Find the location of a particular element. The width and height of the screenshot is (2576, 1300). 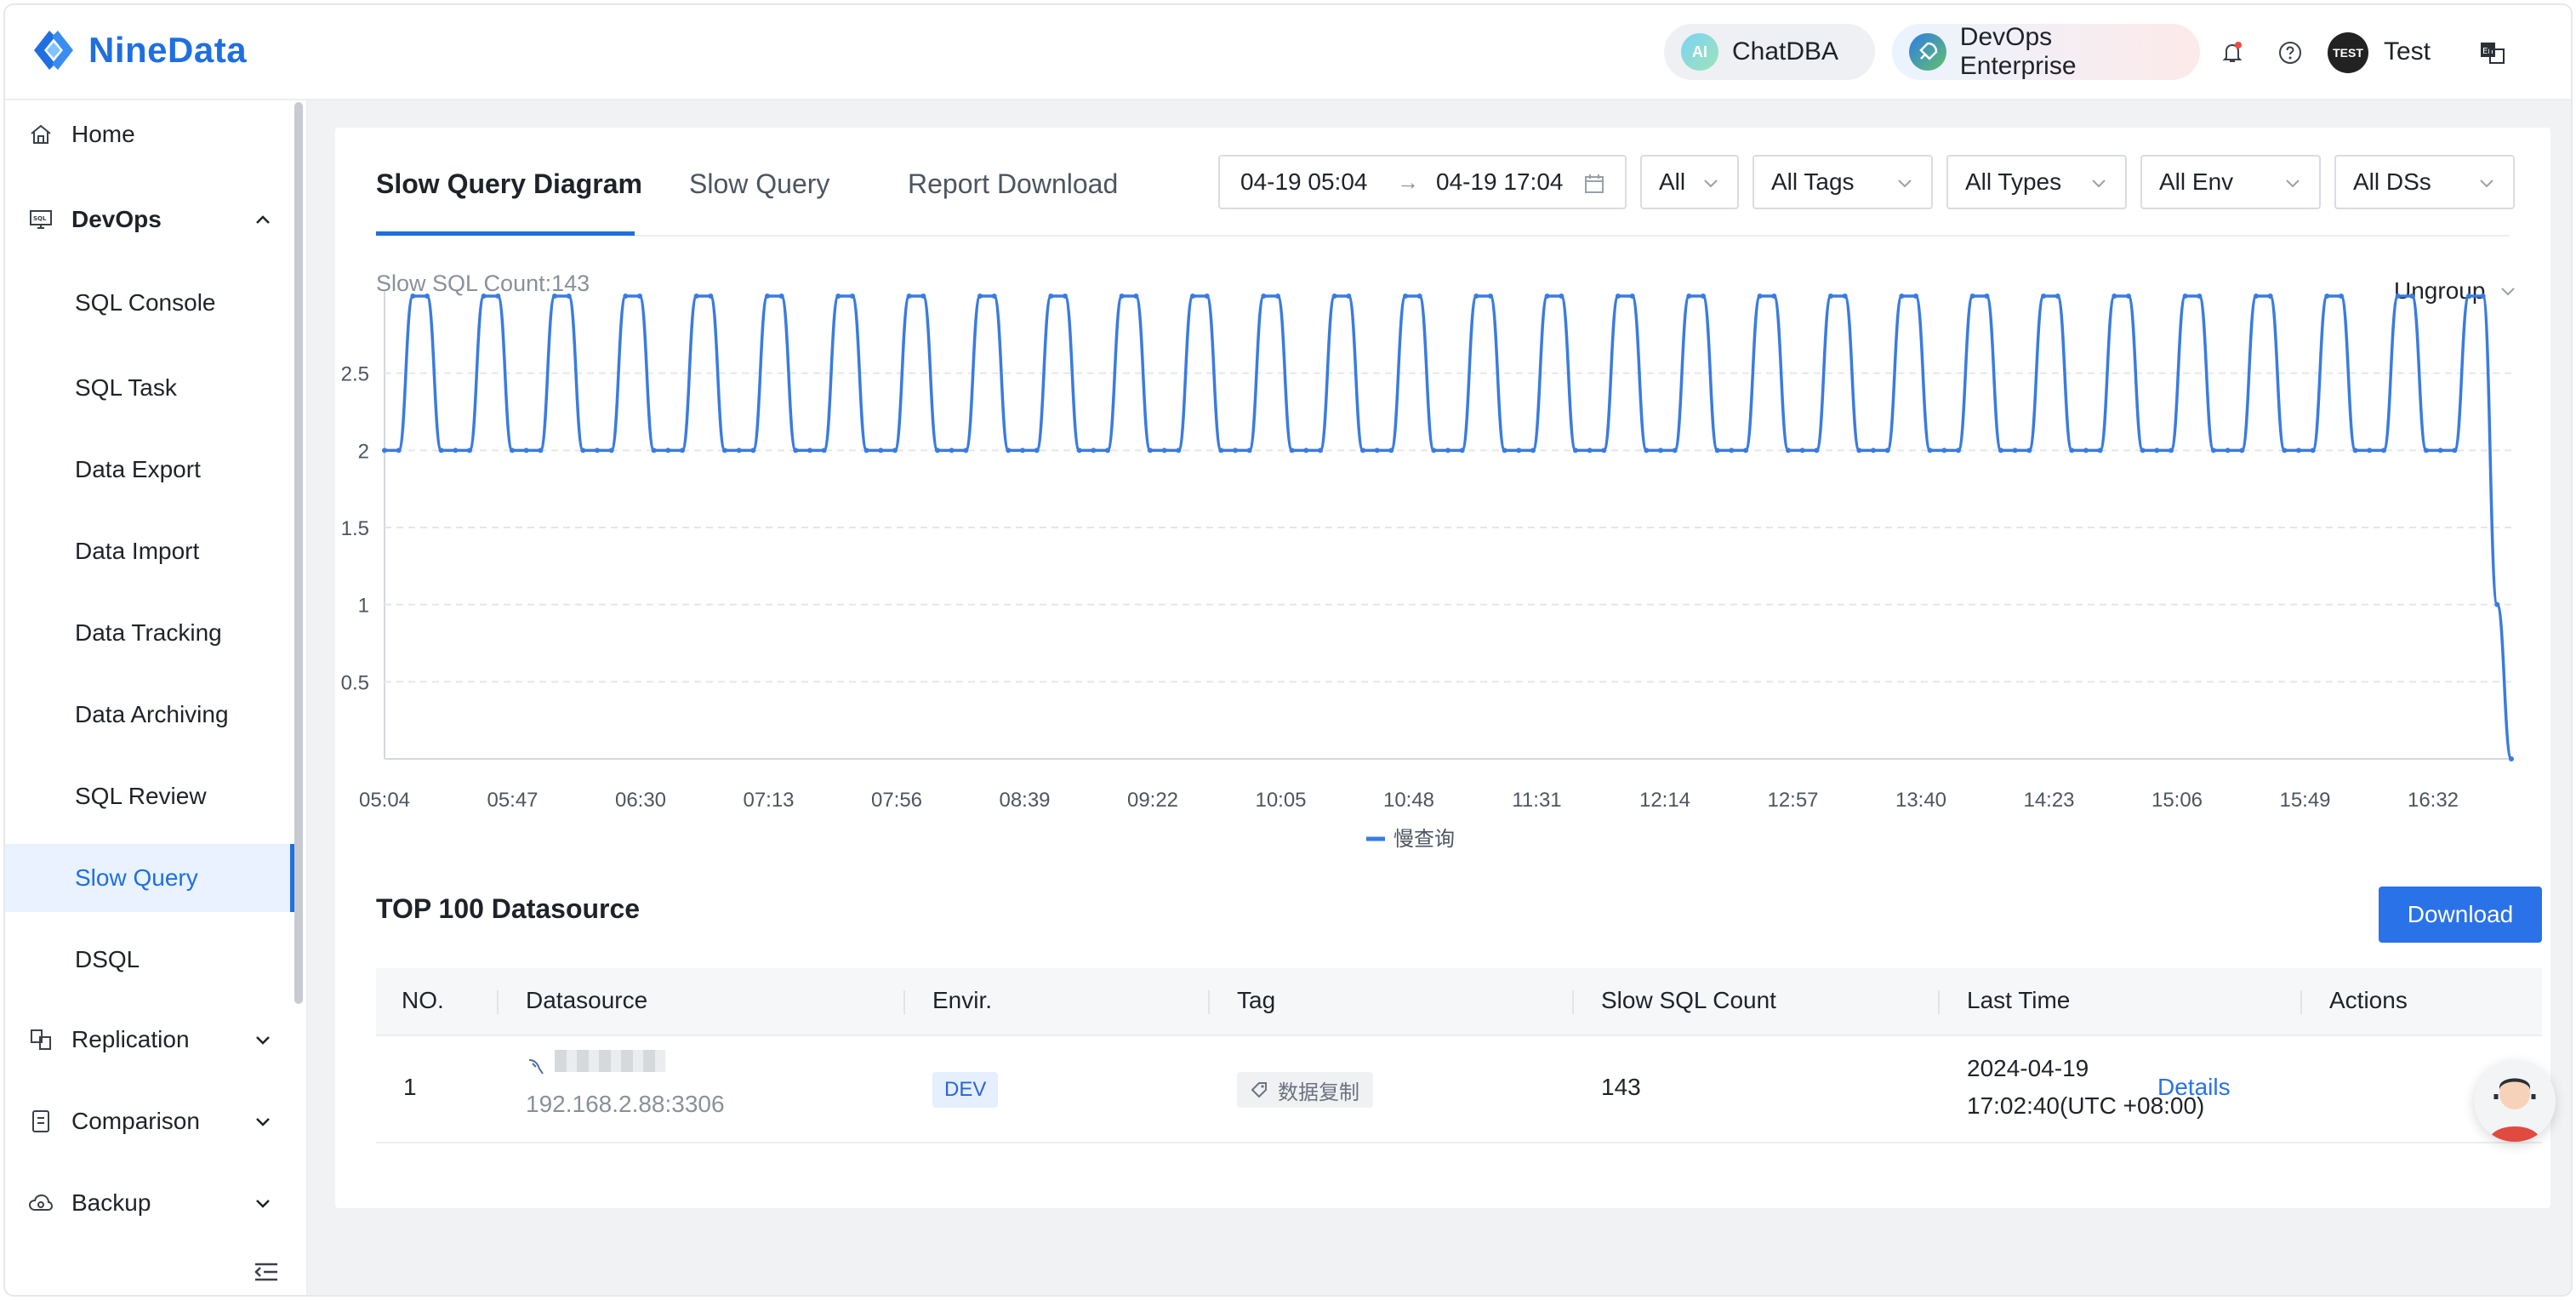

details-link: Details is located at coordinates (2194, 1087).